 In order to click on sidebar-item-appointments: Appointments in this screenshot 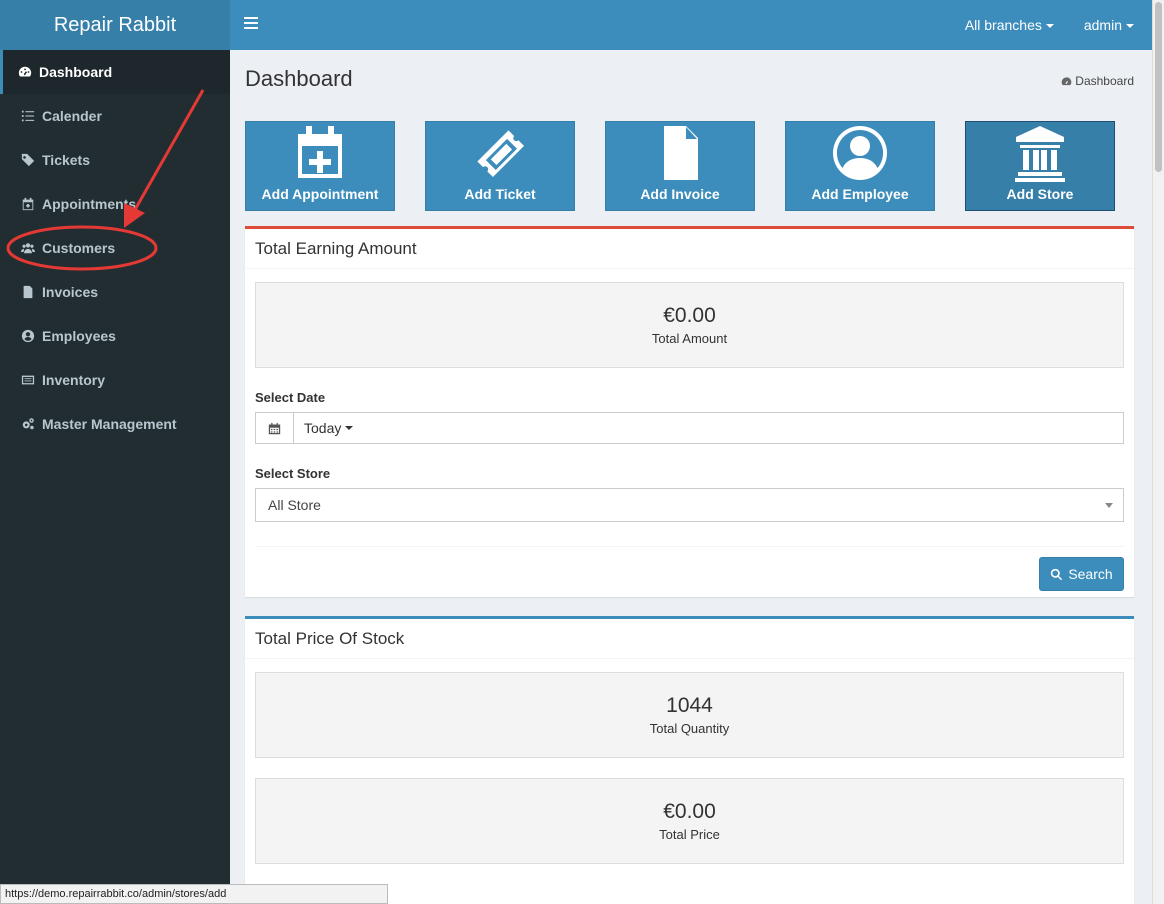, I will do `click(115, 204)`.